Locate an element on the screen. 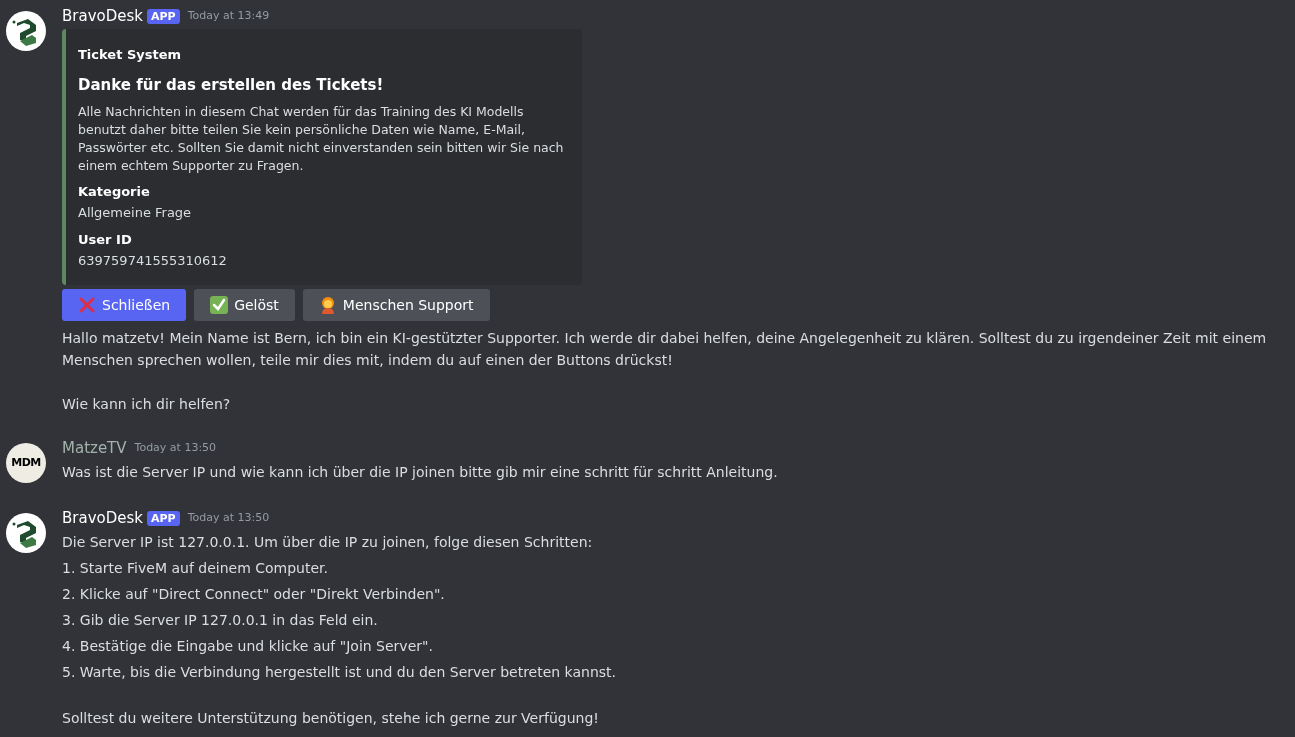 Image resolution: width=1295 pixels, height=737 pixels. message-text: Hallo matzetv! Mein Name ist Bern, ich bin ein KI-gestützter Supporter. Ich werde dir dabei helfen, deine Angelegenheit zu klären. Solltest du zu irgendeiner Zeit mit einem Menschen sprechen wollen, teile mir dies mit, indem du auf einen der Buttons drückst! is located at coordinates (665, 349).